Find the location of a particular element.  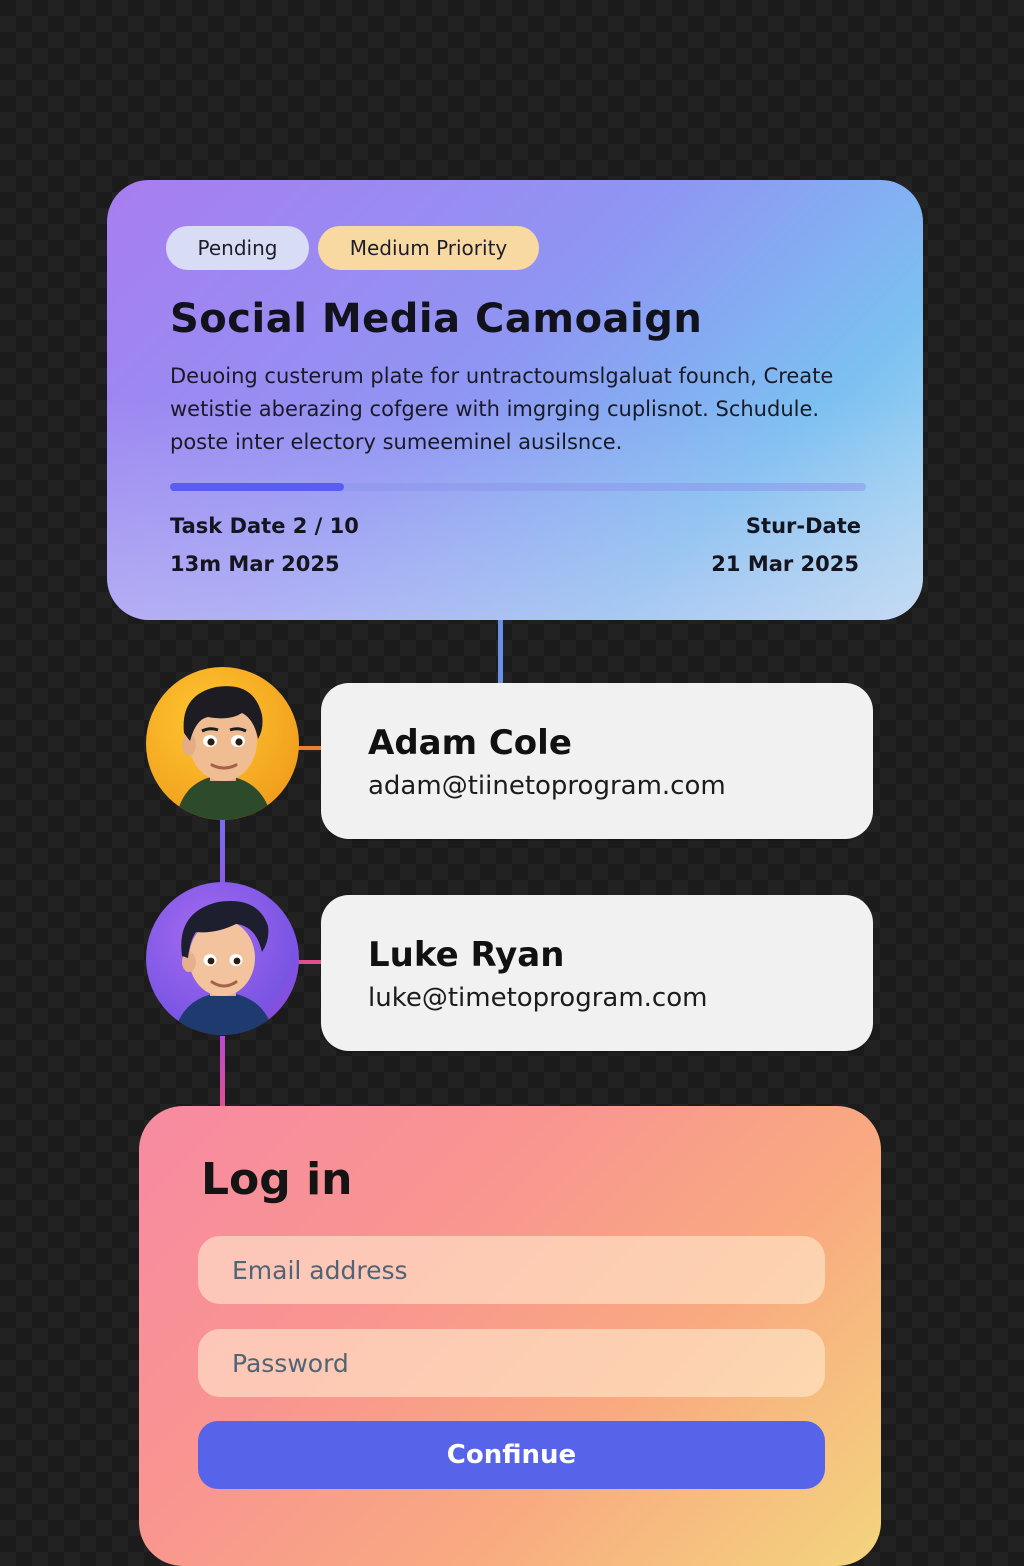

start-date-label: Stur-Date is located at coordinates (803, 526).